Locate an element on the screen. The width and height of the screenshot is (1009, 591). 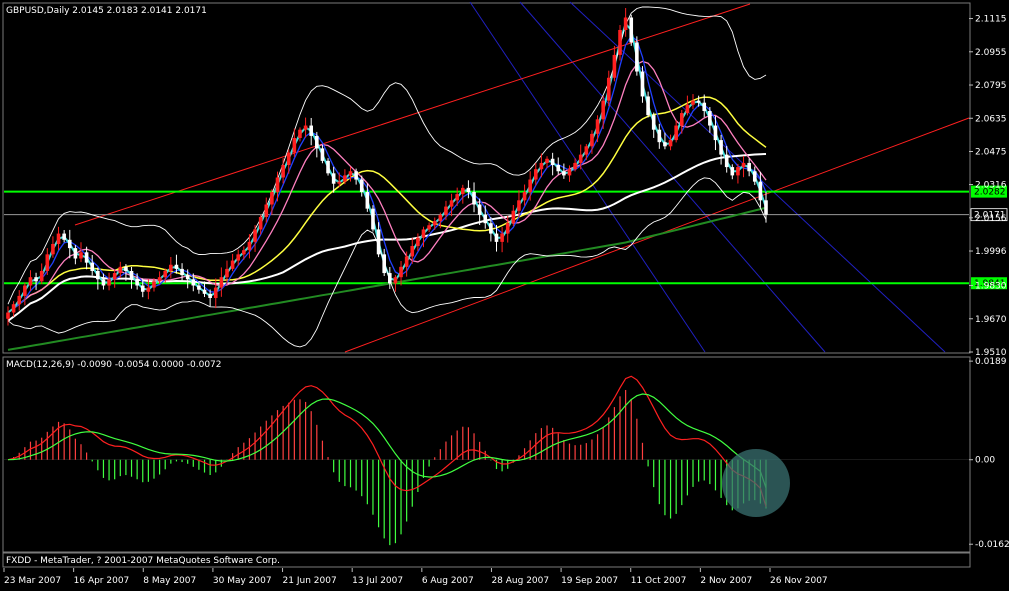
time-tick-label: 6 Aug 2007 is located at coordinates (448, 581).